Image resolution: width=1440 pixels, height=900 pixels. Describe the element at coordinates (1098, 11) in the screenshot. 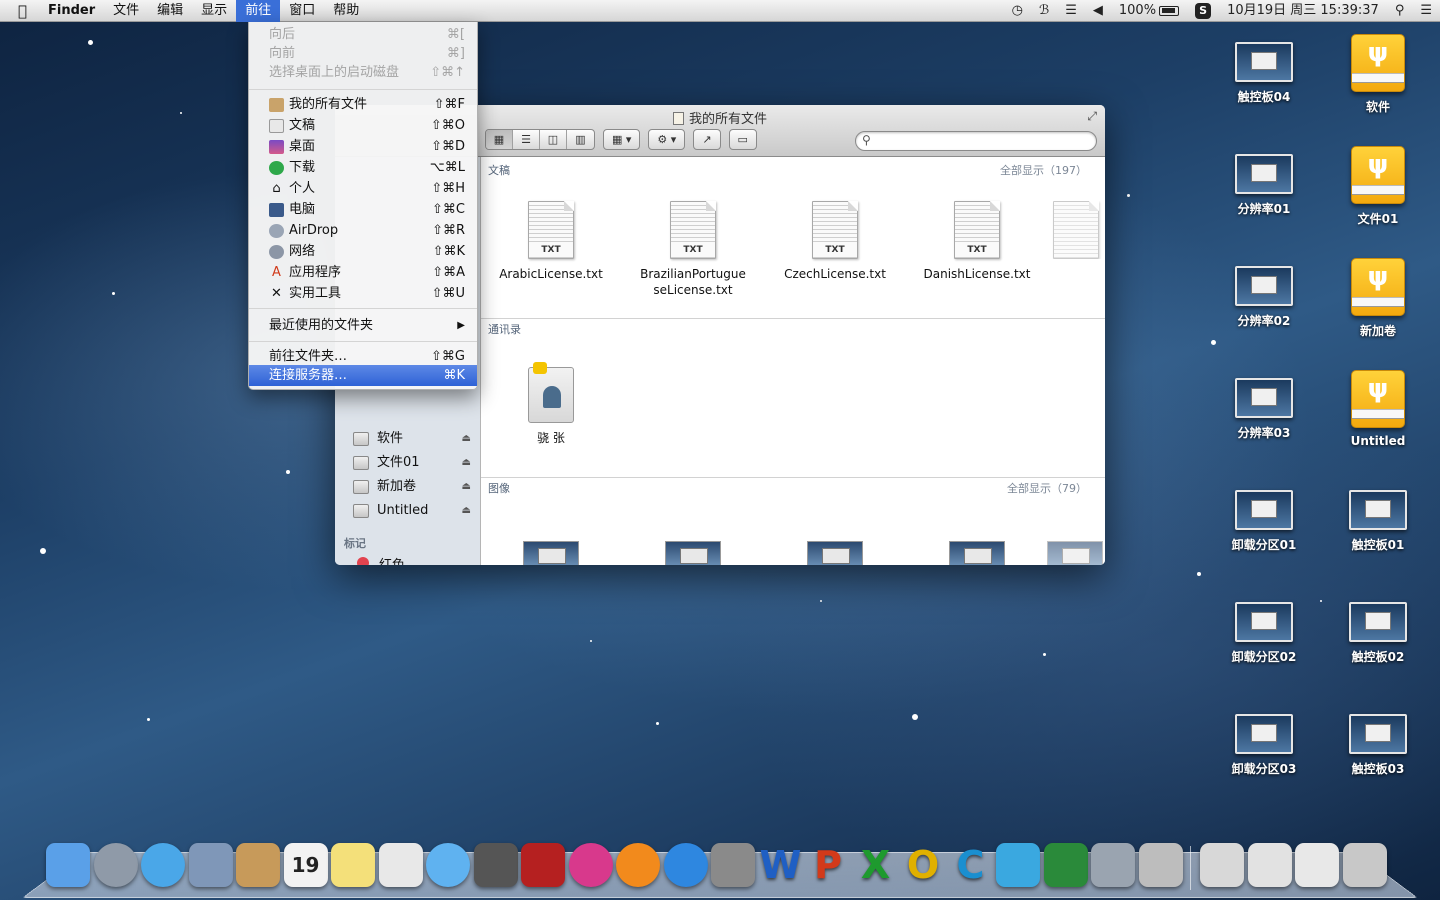

I see `volume-icon: ◀` at that location.